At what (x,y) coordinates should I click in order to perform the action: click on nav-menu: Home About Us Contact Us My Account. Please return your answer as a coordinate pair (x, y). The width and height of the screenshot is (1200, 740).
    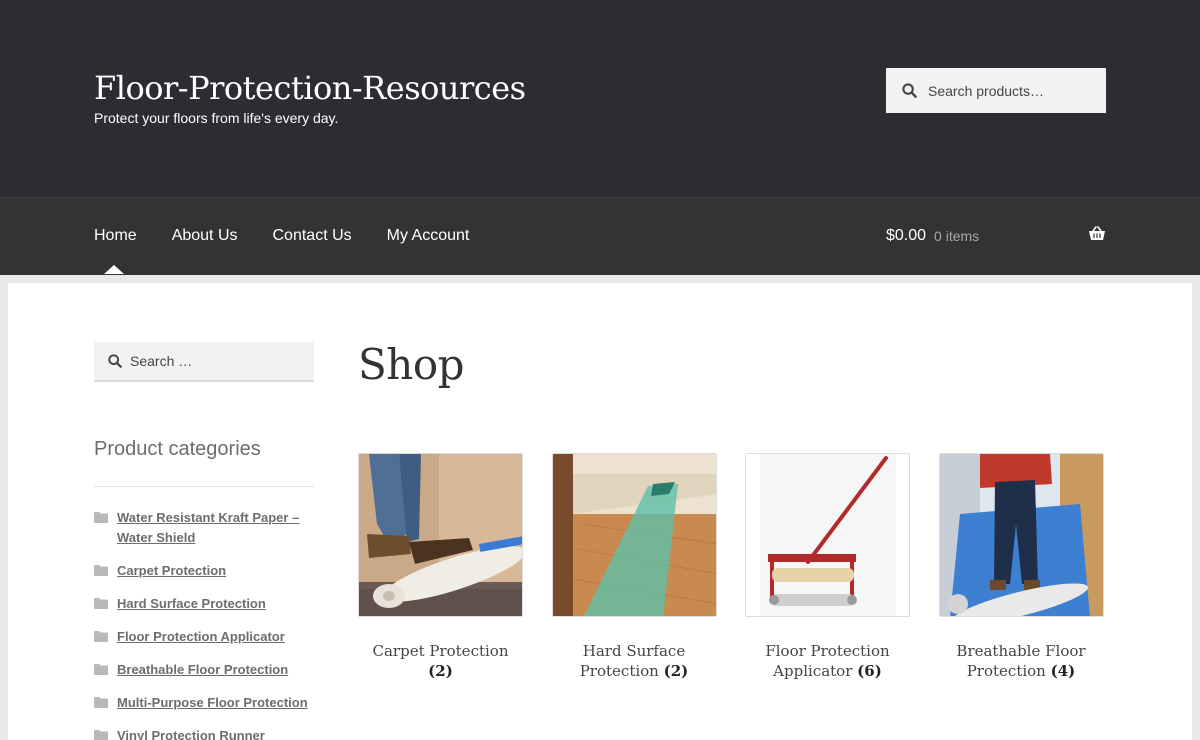
    Looking at the image, I should click on (299, 236).